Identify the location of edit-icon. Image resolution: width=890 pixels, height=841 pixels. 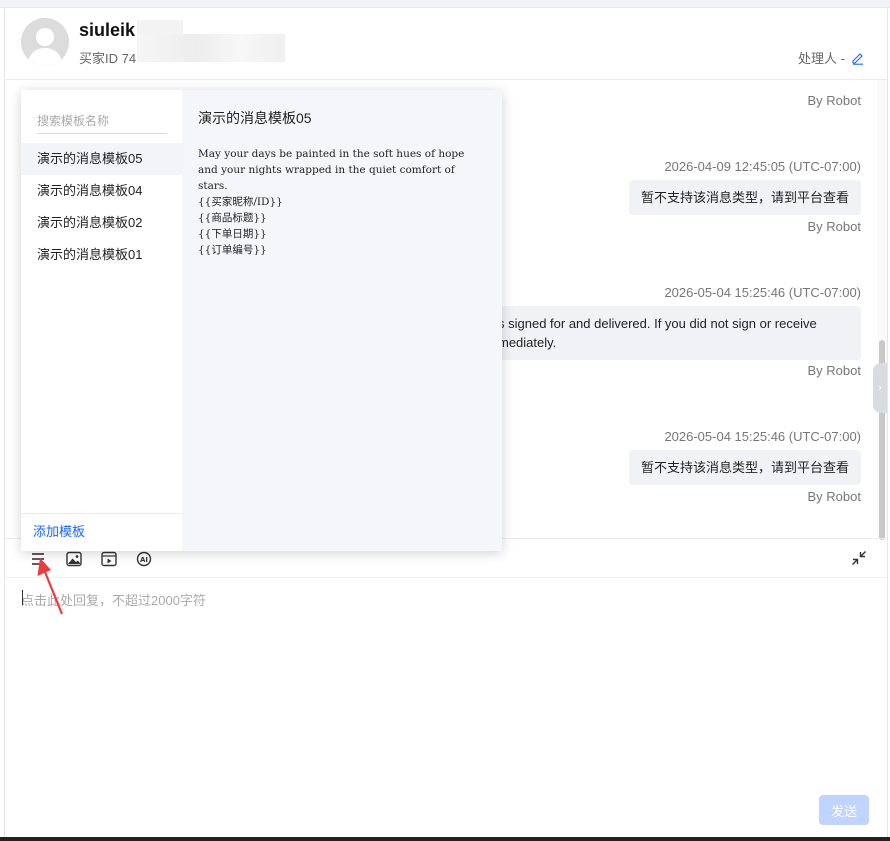
(858, 58).